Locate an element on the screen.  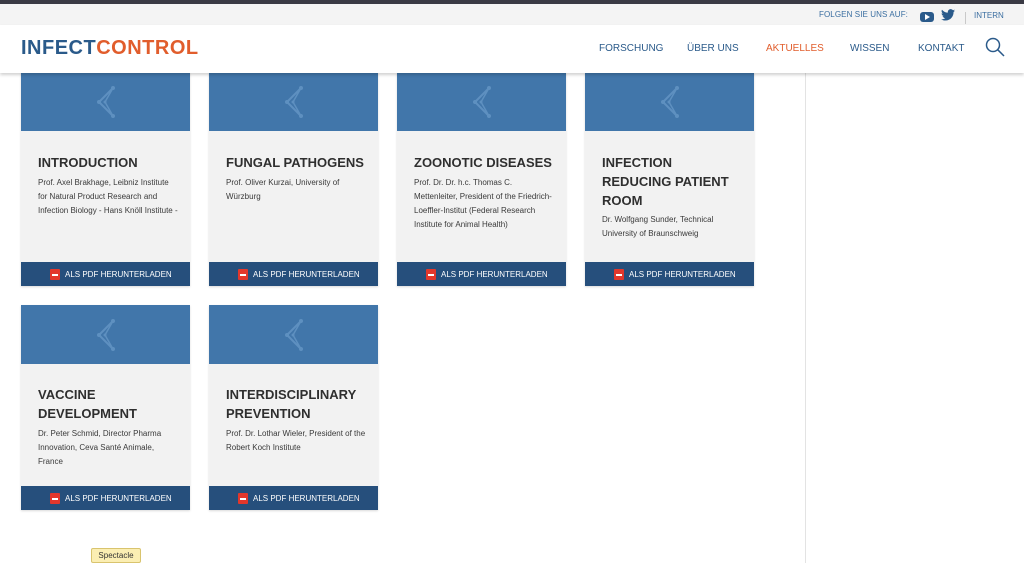
youtube-icon is located at coordinates (927, 17).